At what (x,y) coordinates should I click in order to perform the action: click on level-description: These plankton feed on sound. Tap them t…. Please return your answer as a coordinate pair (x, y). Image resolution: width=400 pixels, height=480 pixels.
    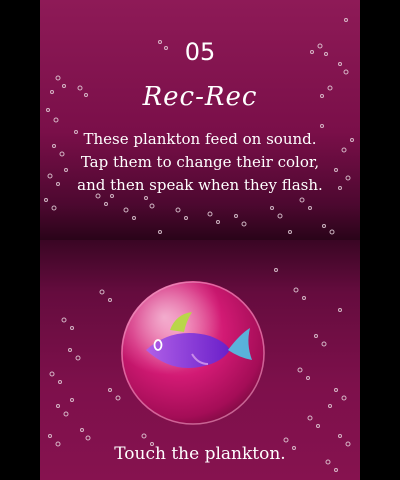
    Looking at the image, I should click on (200, 162).